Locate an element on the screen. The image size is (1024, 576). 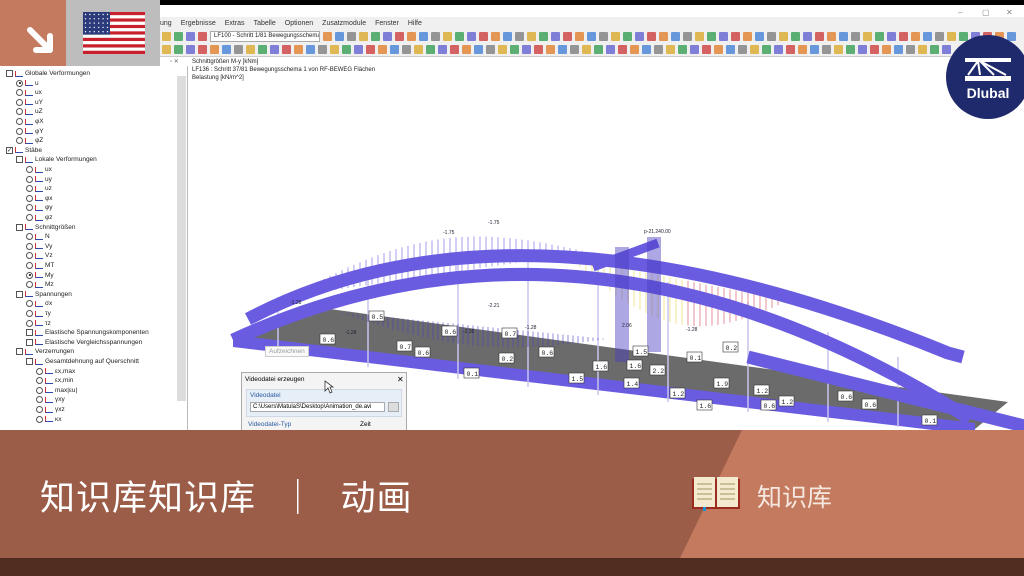
tree-item: uY is located at coordinates (29, 102).